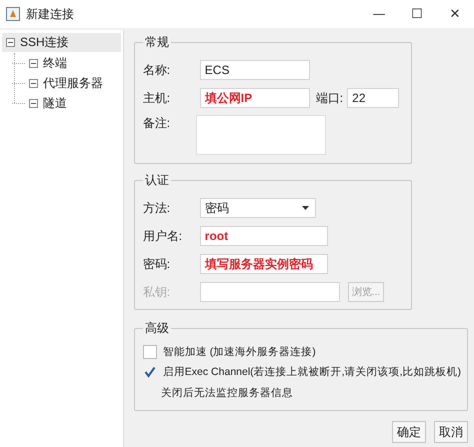  What do you see at coordinates (239, 352) in the screenshot?
I see `checkbox-label: 智能加速 (加速海外服务器连接)` at bounding box center [239, 352].